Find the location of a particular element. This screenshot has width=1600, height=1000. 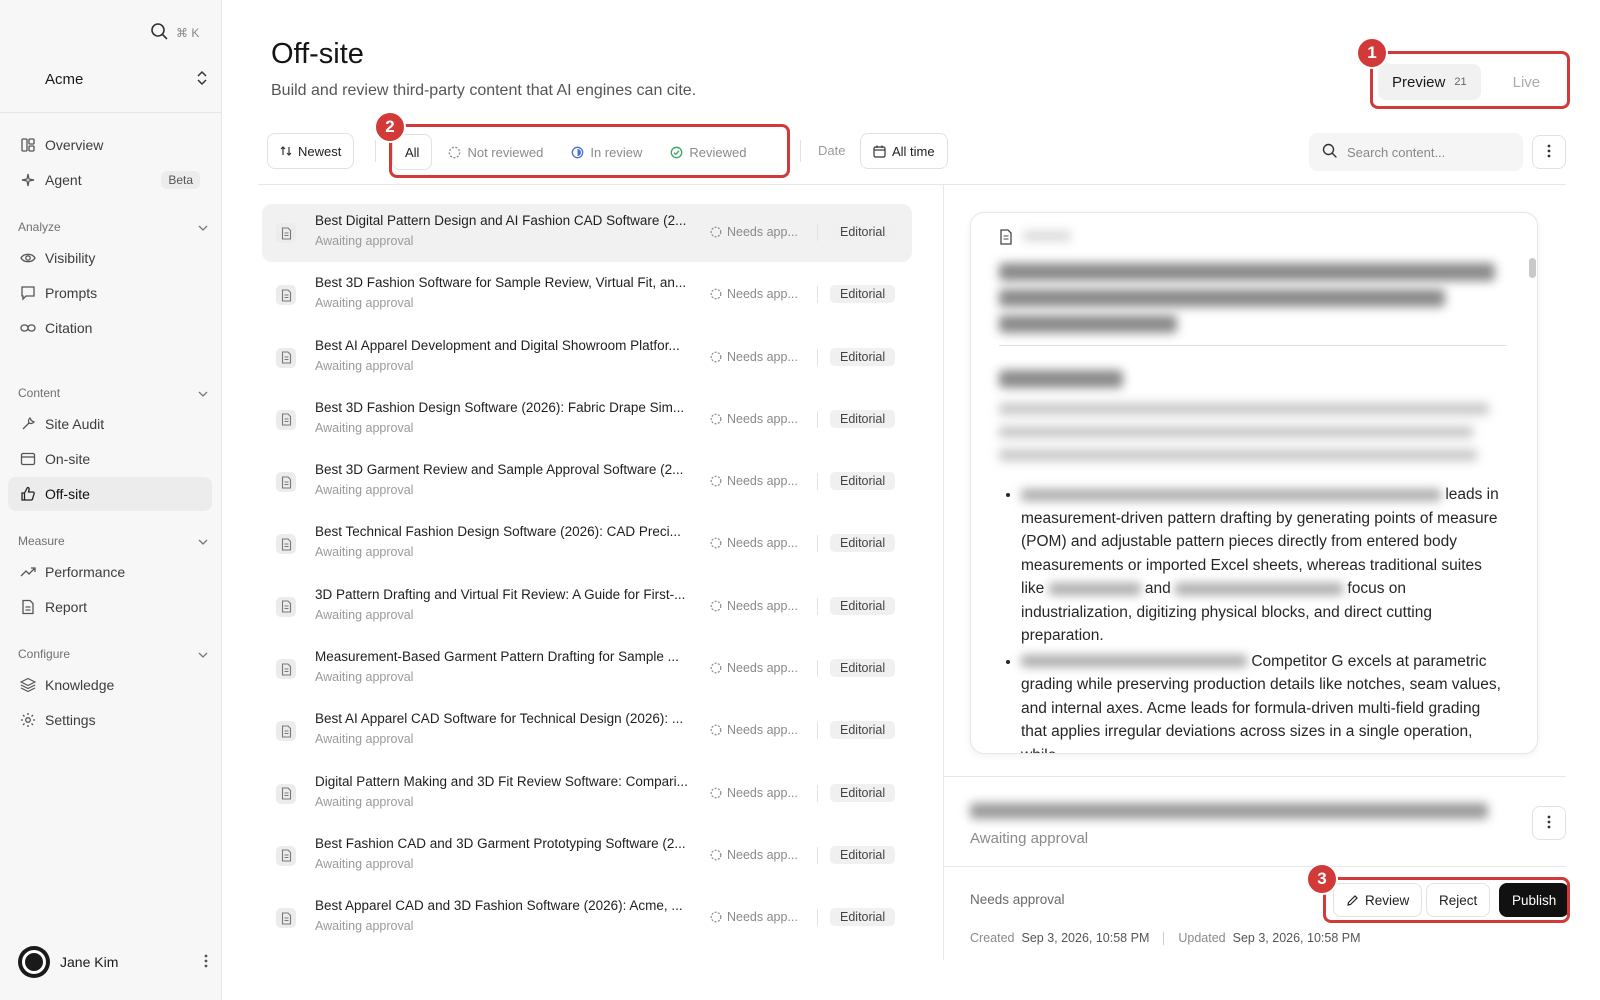

sidebar-search: ⌘ K is located at coordinates (174, 32).